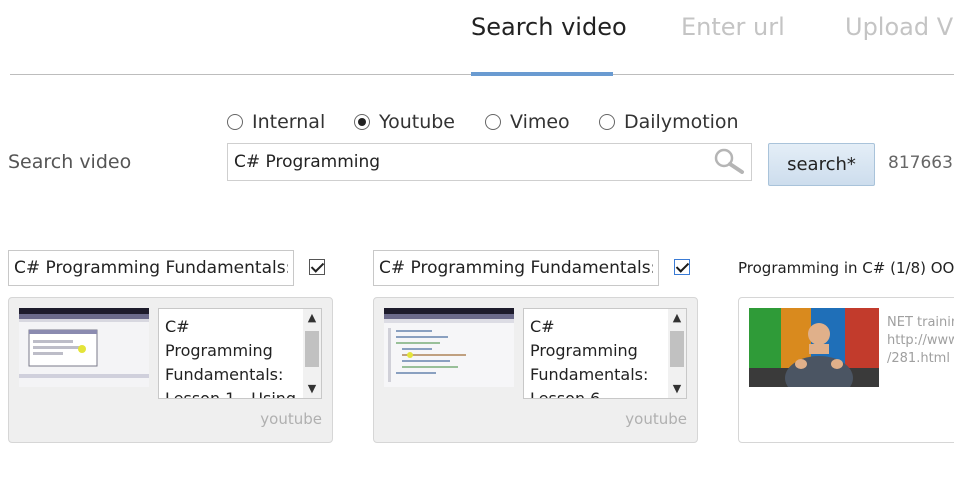 Image resolution: width=954 pixels, height=477 pixels. Describe the element at coordinates (846, 268) in the screenshot. I see `result-title-3: Programming in C# (1/8) OOP,` at that location.